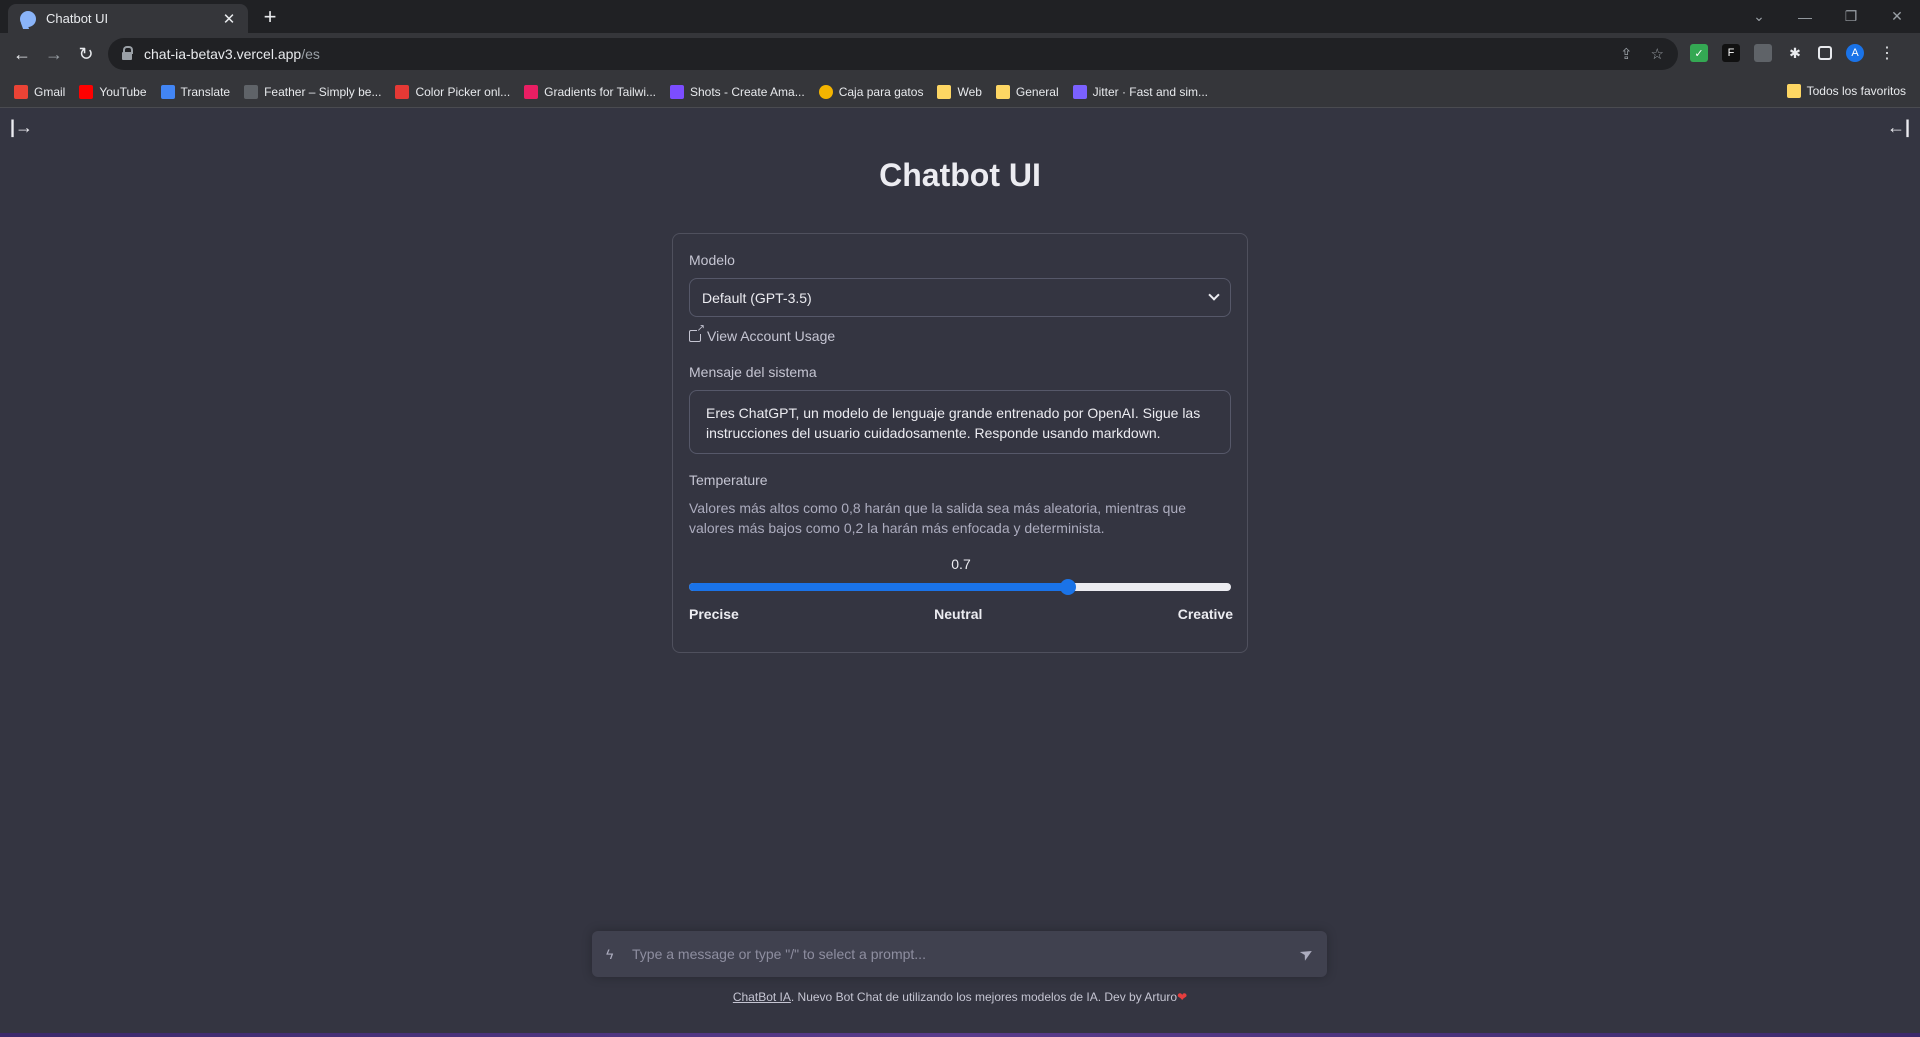 Image resolution: width=1920 pixels, height=1037 pixels. Describe the element at coordinates (762, 997) in the screenshot. I see `chatbot-ia-link: ChatBot IA` at that location.